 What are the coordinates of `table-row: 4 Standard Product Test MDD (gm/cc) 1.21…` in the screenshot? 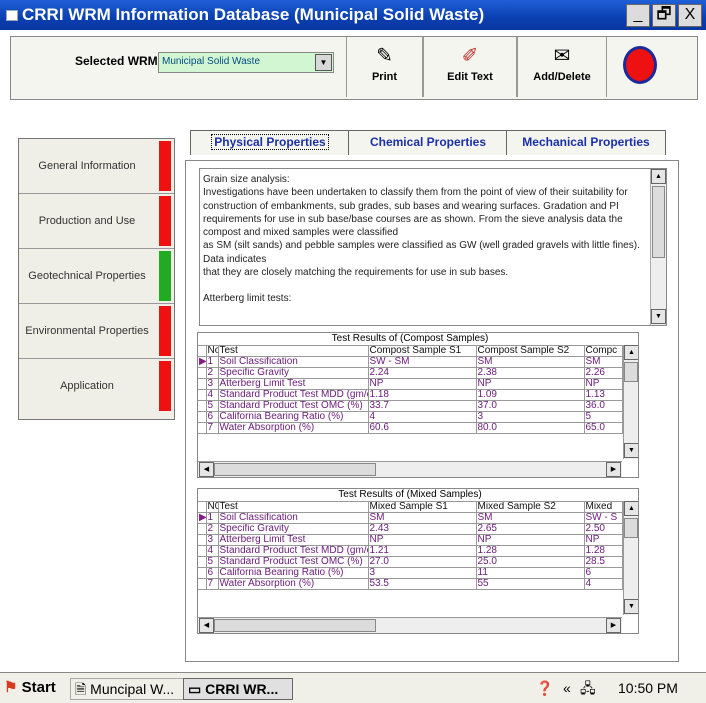 It's located at (410, 551).